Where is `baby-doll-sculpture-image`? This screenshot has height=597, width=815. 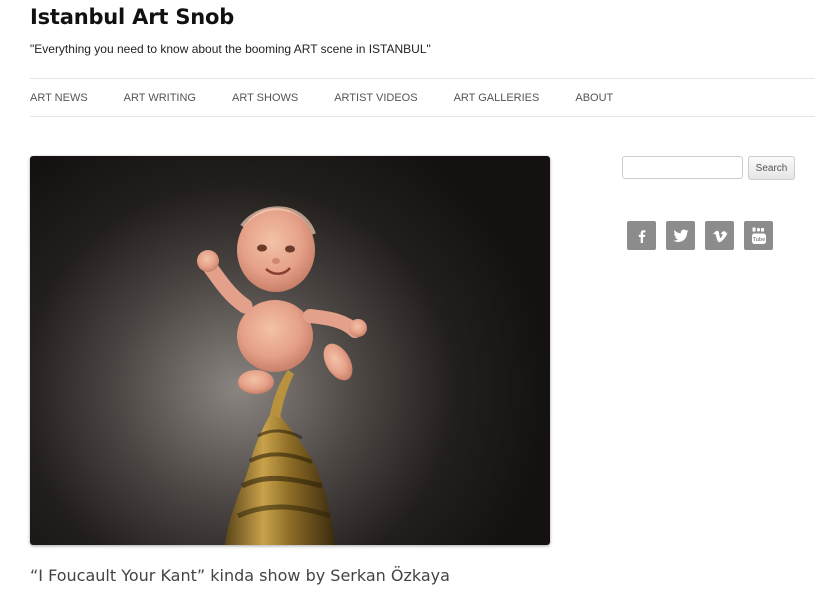 baby-doll-sculpture-image is located at coordinates (282, 375).